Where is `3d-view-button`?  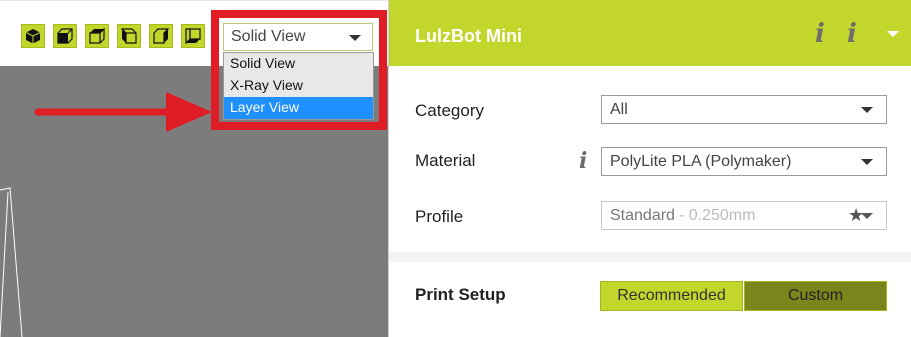
3d-view-button is located at coordinates (33, 36).